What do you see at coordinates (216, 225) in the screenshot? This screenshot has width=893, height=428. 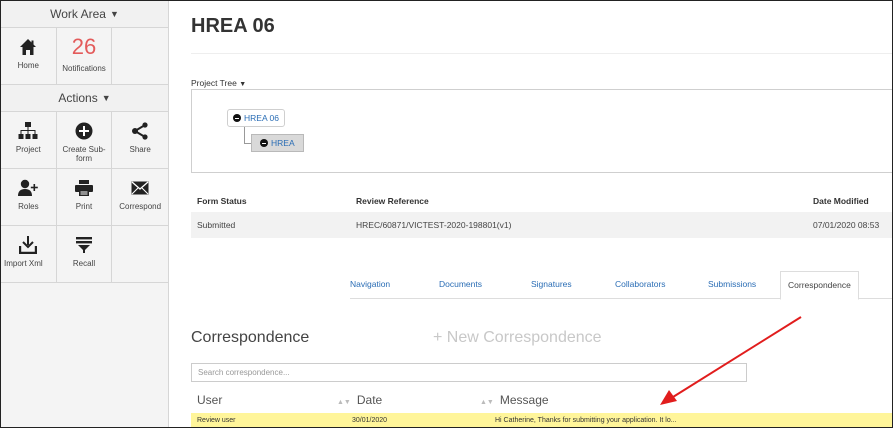 I see `form-status-value: Submitted` at bounding box center [216, 225].